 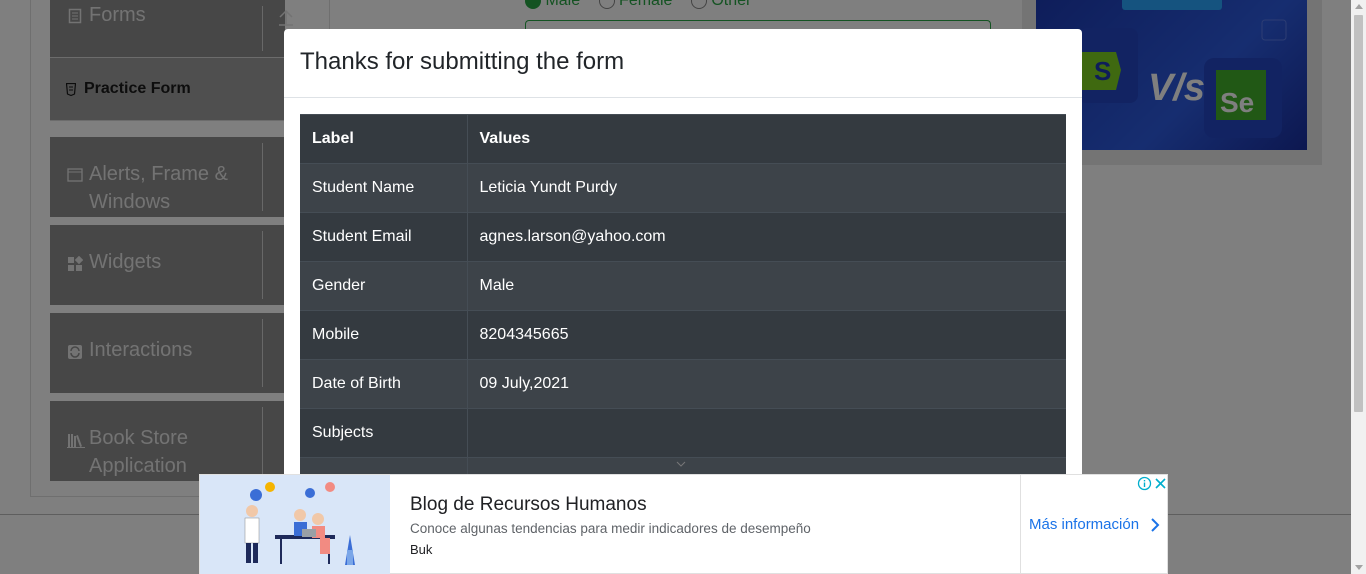 I want to click on row-label: Student Email, so click(x=384, y=237).